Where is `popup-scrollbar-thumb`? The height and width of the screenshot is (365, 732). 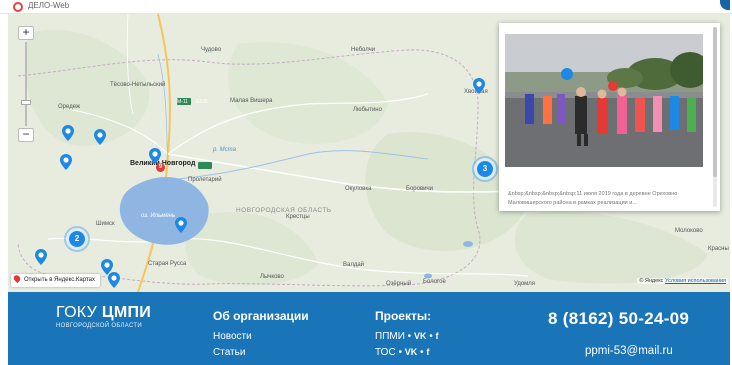 popup-scrollbar-thumb is located at coordinates (715, 102).